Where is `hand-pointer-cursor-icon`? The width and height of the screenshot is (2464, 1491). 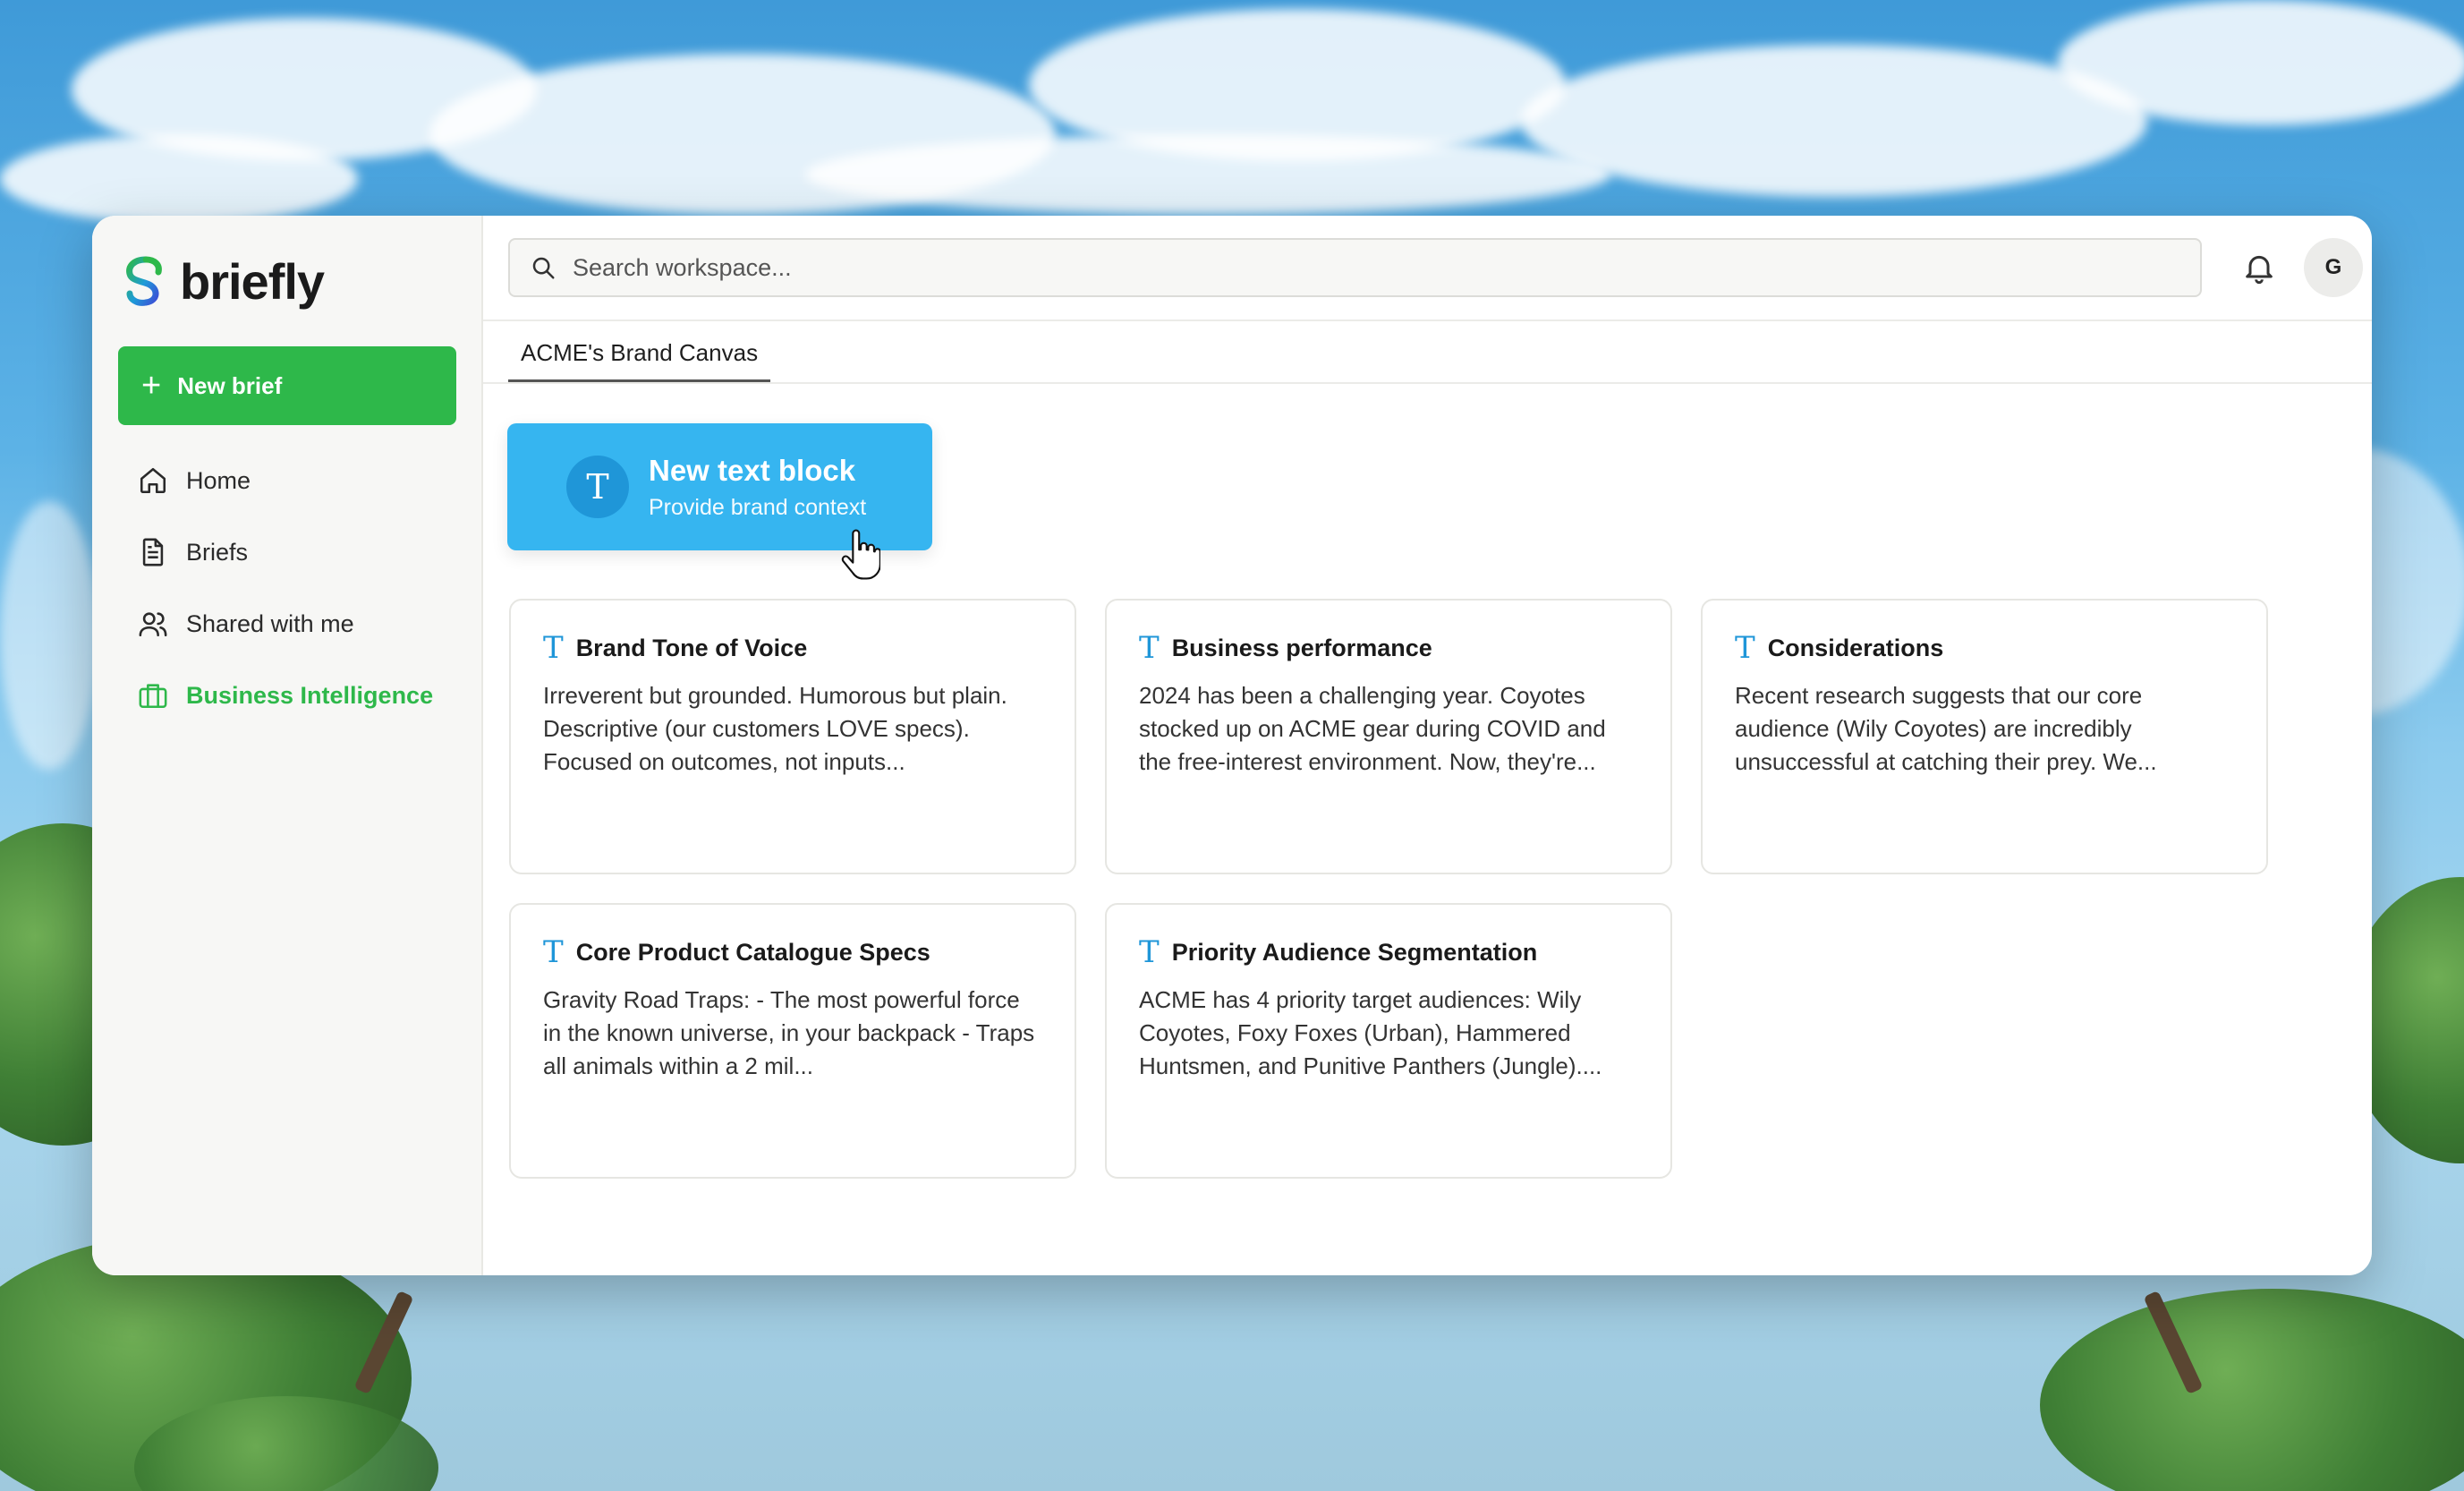
hand-pointer-cursor-icon is located at coordinates (860, 554).